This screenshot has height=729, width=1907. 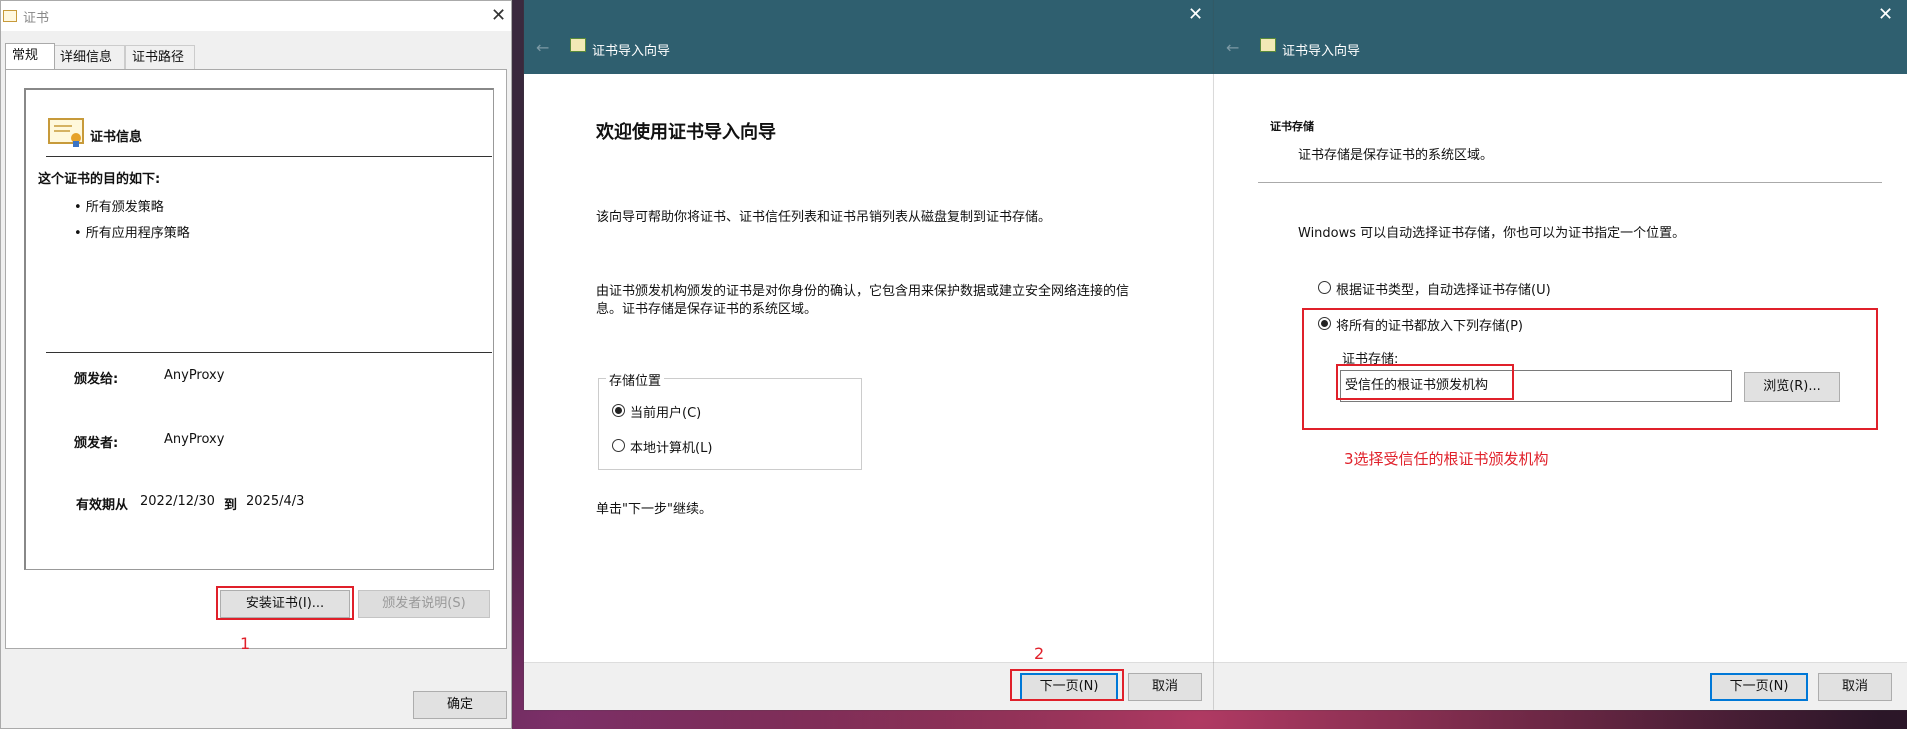 What do you see at coordinates (1429, 324) in the screenshot?
I see `place-all-label: 将所有的证书都放入下列存储(P)` at bounding box center [1429, 324].